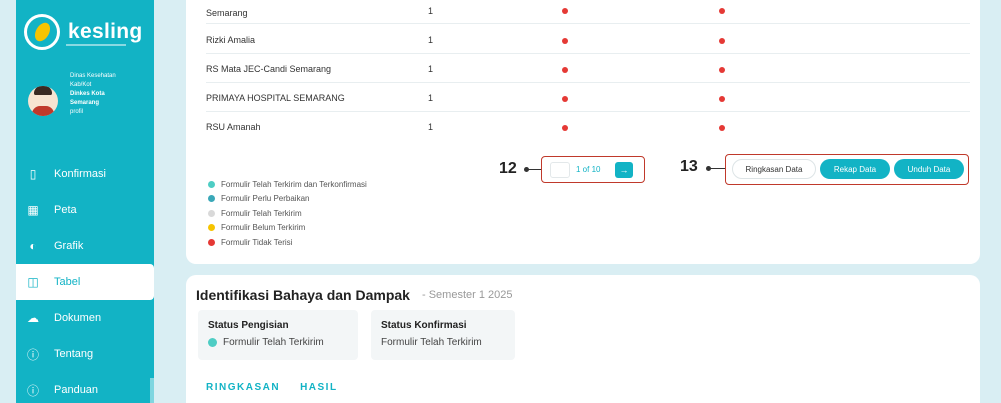 The height and width of the screenshot is (403, 1001). Describe the element at coordinates (431, 342) in the screenshot. I see `status-text: Formulir Telah Terkirim` at that location.